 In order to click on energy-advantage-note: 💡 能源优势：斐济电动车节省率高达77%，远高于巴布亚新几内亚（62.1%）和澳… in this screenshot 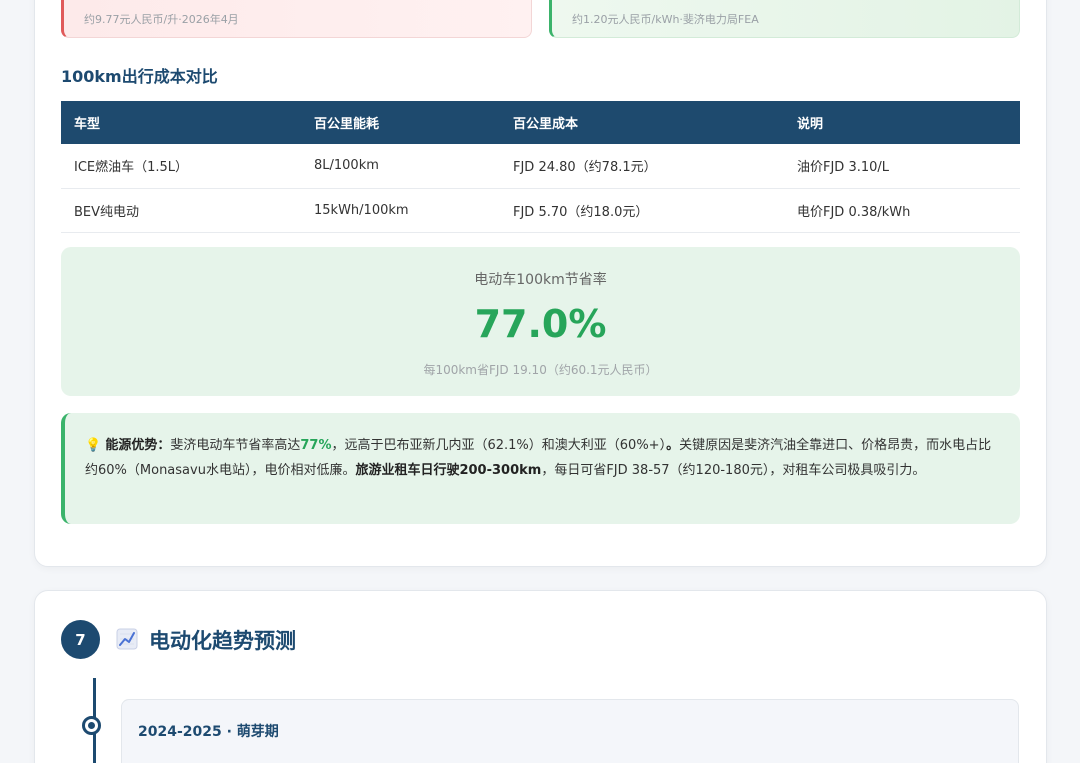, I will do `click(540, 468)`.